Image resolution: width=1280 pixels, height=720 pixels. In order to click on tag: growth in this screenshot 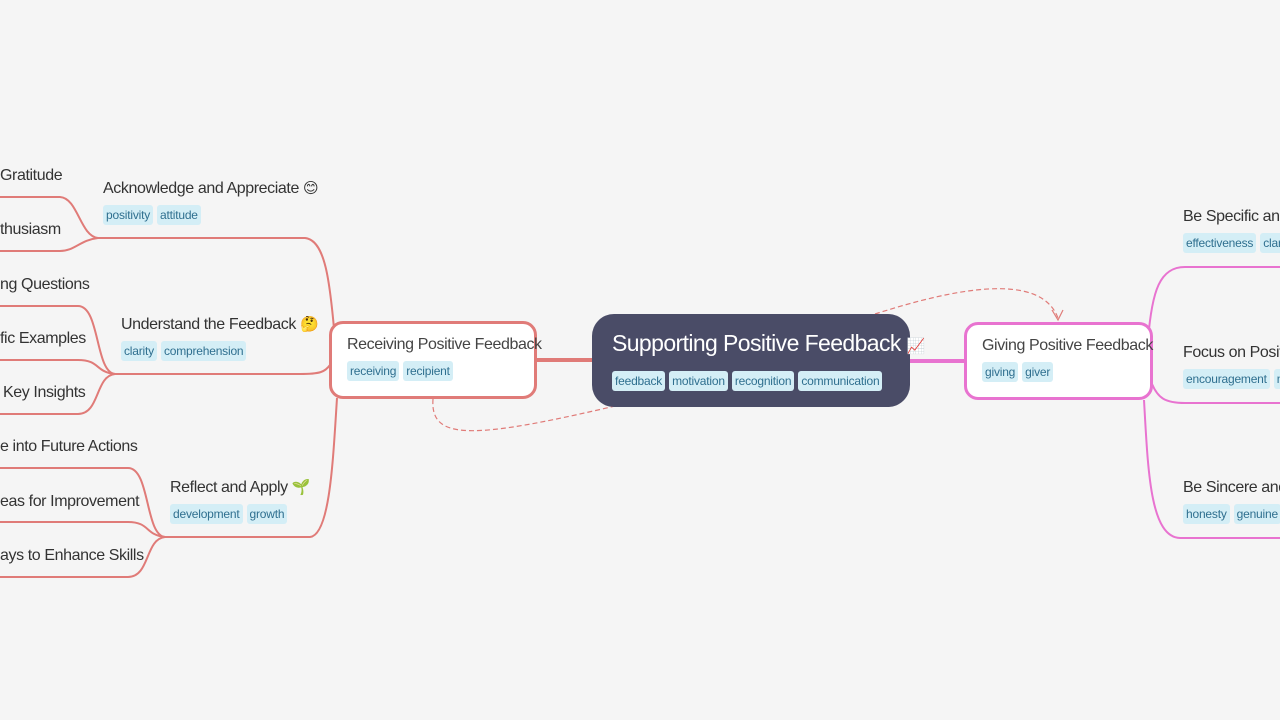, I will do `click(267, 514)`.